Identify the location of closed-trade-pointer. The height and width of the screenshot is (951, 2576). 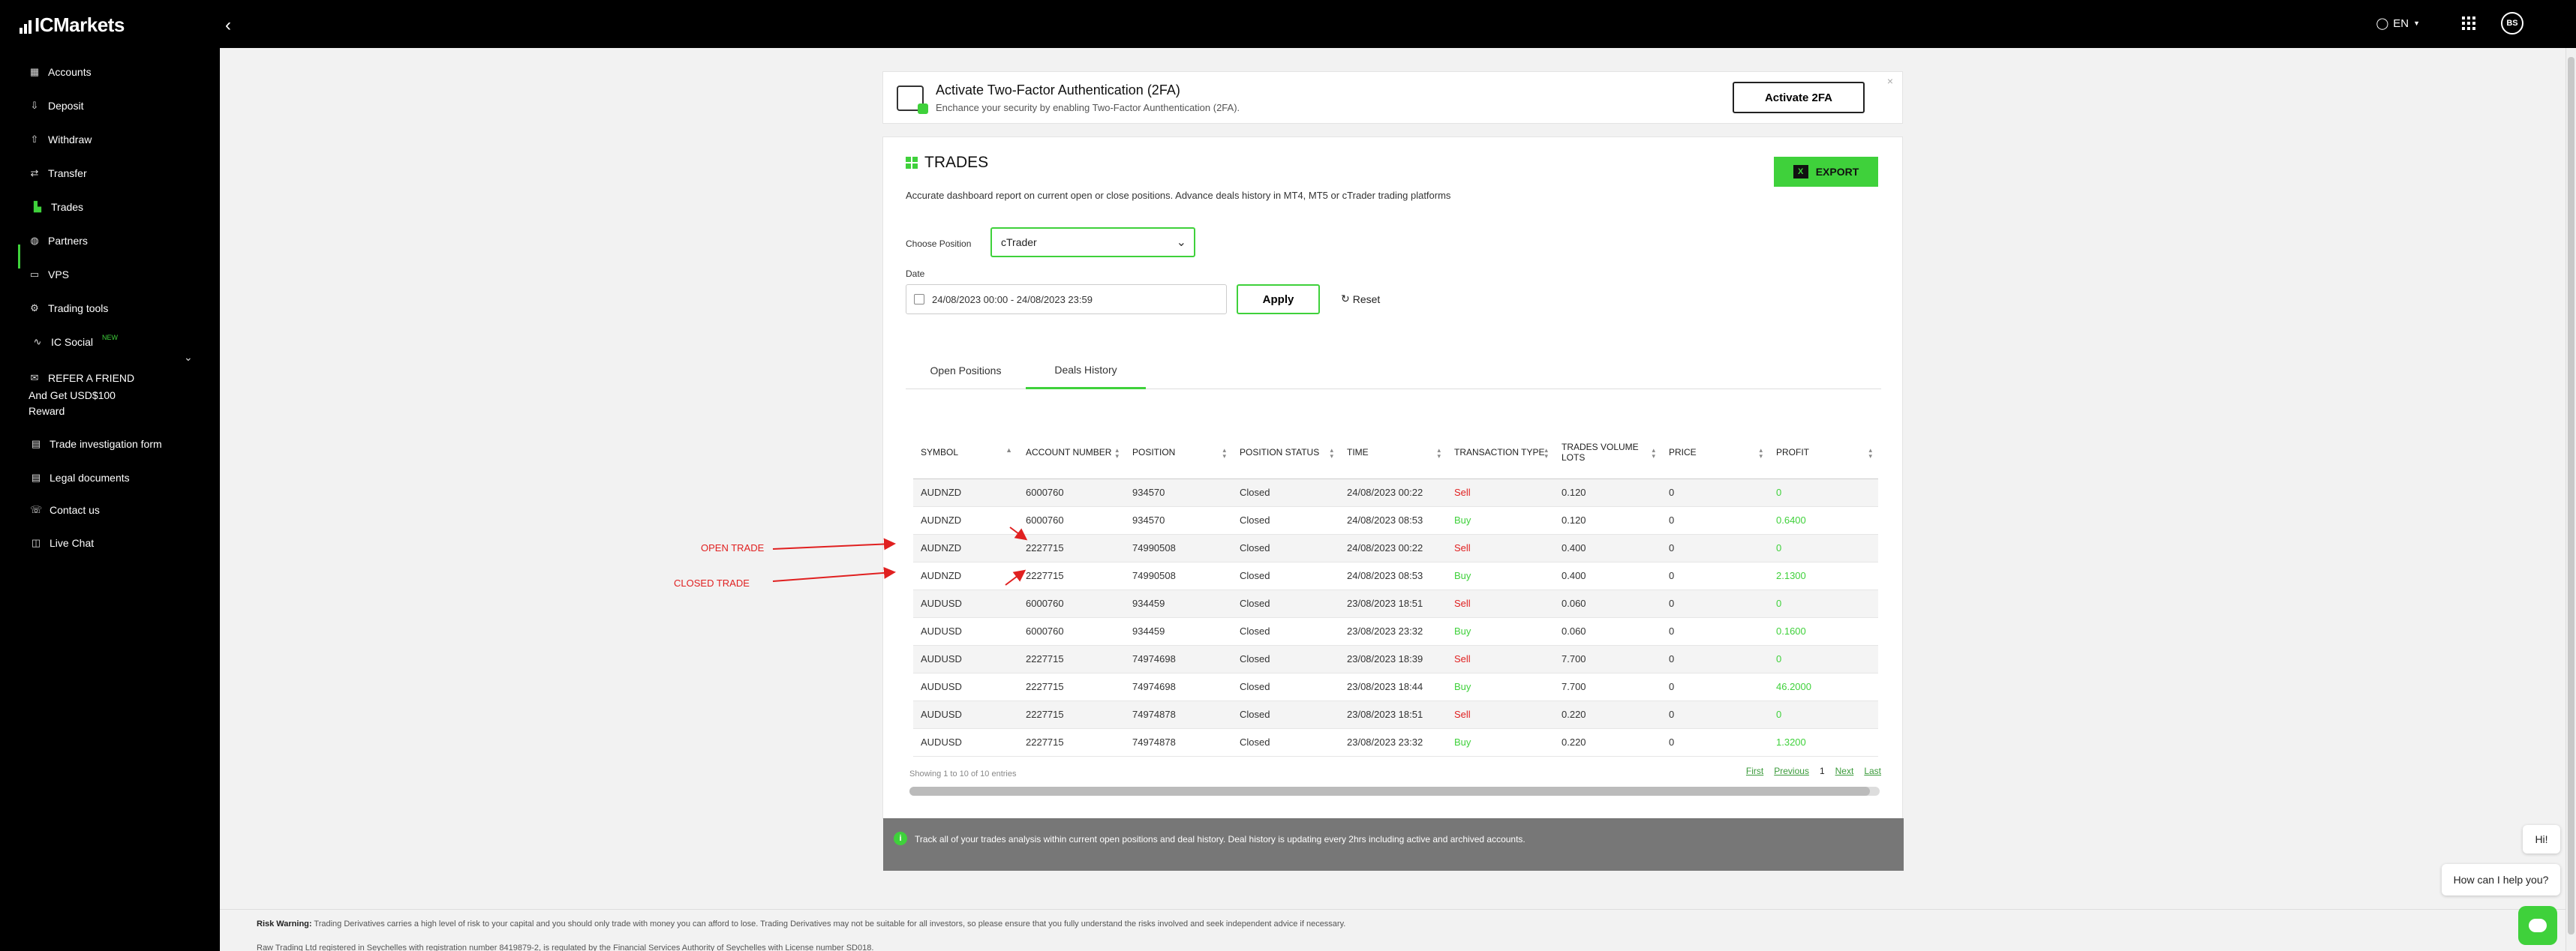
(1015, 577).